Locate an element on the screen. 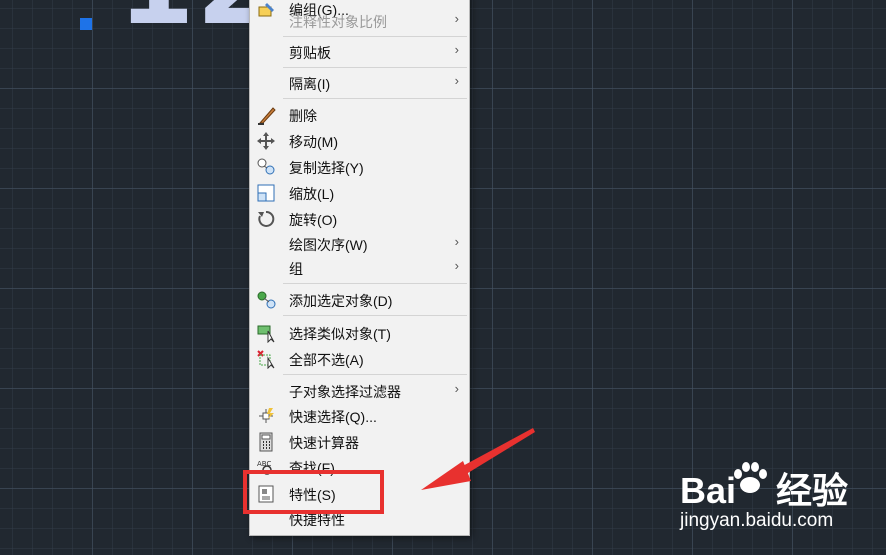 This screenshot has height=555, width=886. menu-item-select-similar: 选择类似对象(T) is located at coordinates (359, 333).